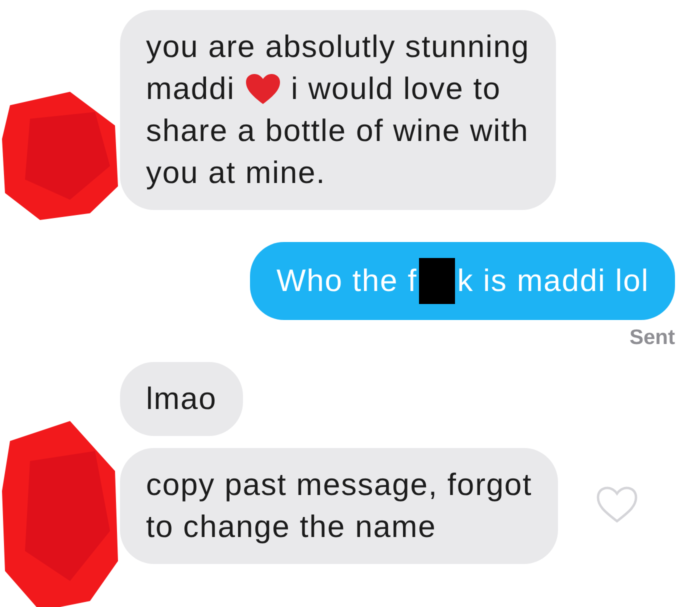 The width and height of the screenshot is (700, 607). I want to click on message-text: you at mine., so click(236, 173).